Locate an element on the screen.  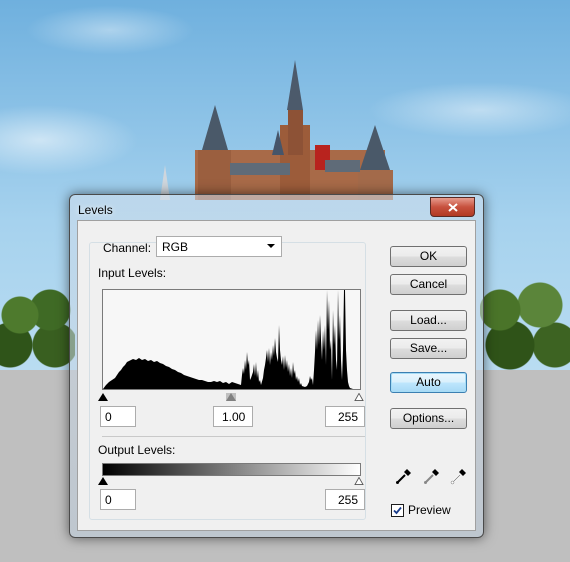
channel-label-text: Channel: is located at coordinates (127, 248).